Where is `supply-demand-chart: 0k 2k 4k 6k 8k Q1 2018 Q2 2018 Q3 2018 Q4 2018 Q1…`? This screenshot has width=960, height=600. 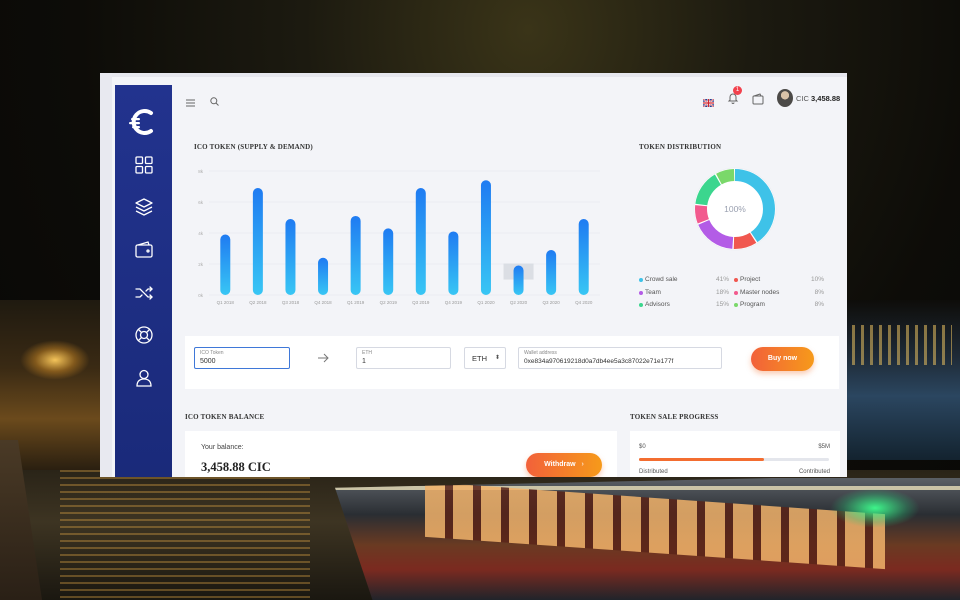 supply-demand-chart: 0k 2k 4k 6k 8k Q1 2018 Q2 2018 Q3 2018 Q4 2018 Q1… is located at coordinates (399, 237).